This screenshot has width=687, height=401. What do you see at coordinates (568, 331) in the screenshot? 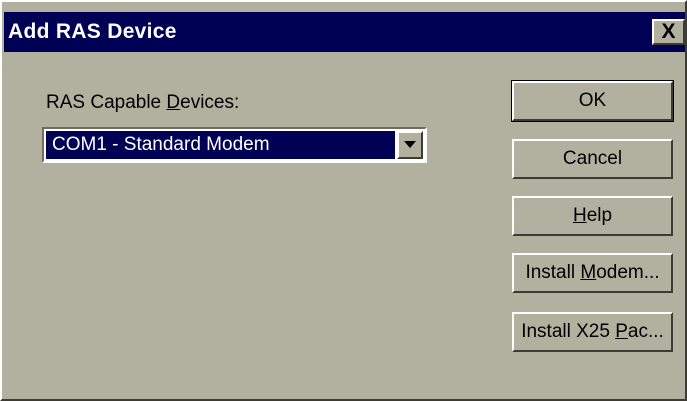
I see `install-x25-label-pre: Install X25` at bounding box center [568, 331].